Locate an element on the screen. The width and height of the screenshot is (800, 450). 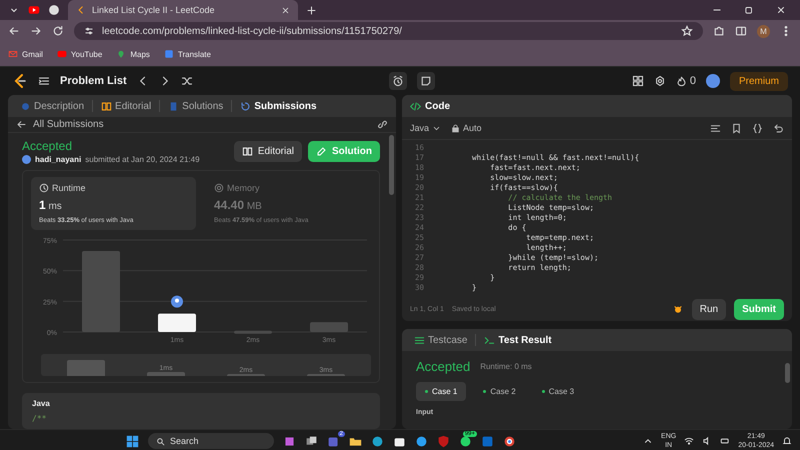
stat-value: 1 ms is located at coordinates (51, 205).